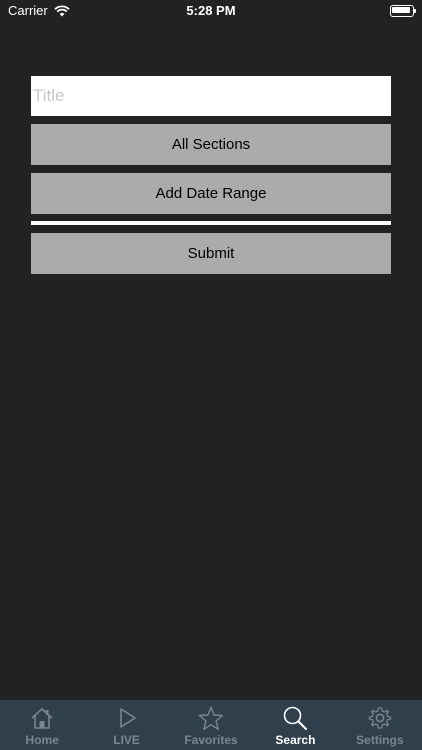 The height and width of the screenshot is (750, 422). Describe the element at coordinates (211, 193) in the screenshot. I see `add-date-range-button: Add Date Range` at that location.